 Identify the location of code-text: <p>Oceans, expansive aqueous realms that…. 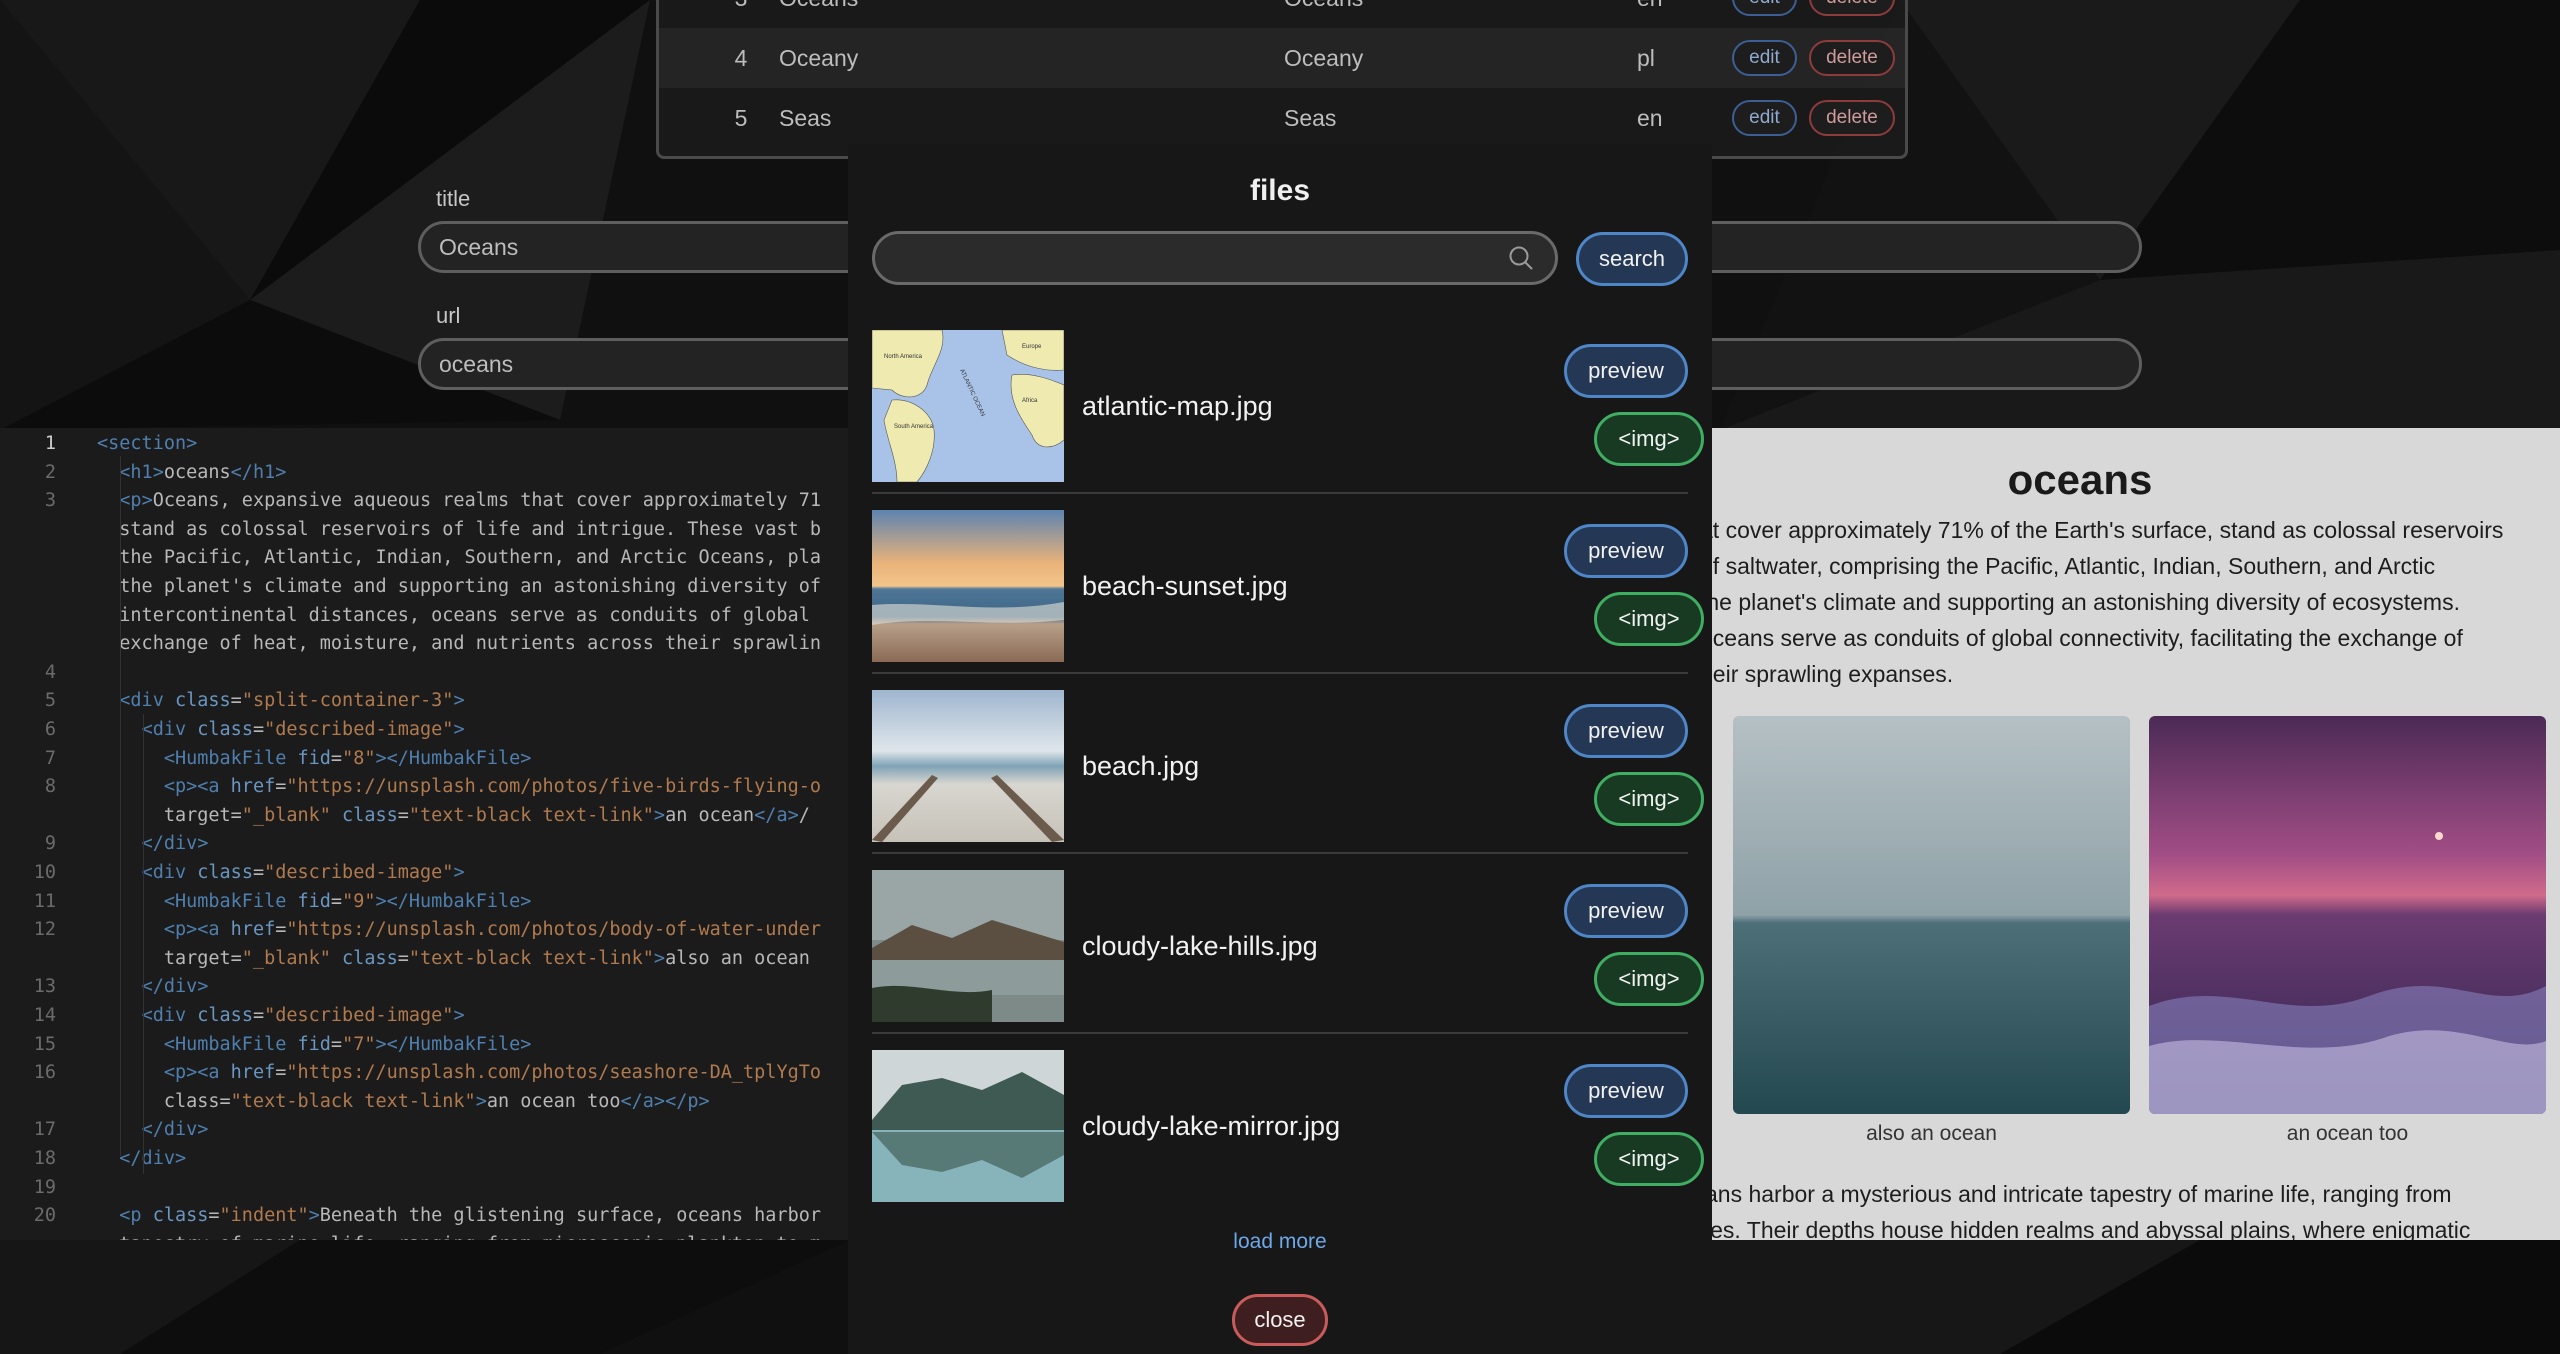
(470, 501).